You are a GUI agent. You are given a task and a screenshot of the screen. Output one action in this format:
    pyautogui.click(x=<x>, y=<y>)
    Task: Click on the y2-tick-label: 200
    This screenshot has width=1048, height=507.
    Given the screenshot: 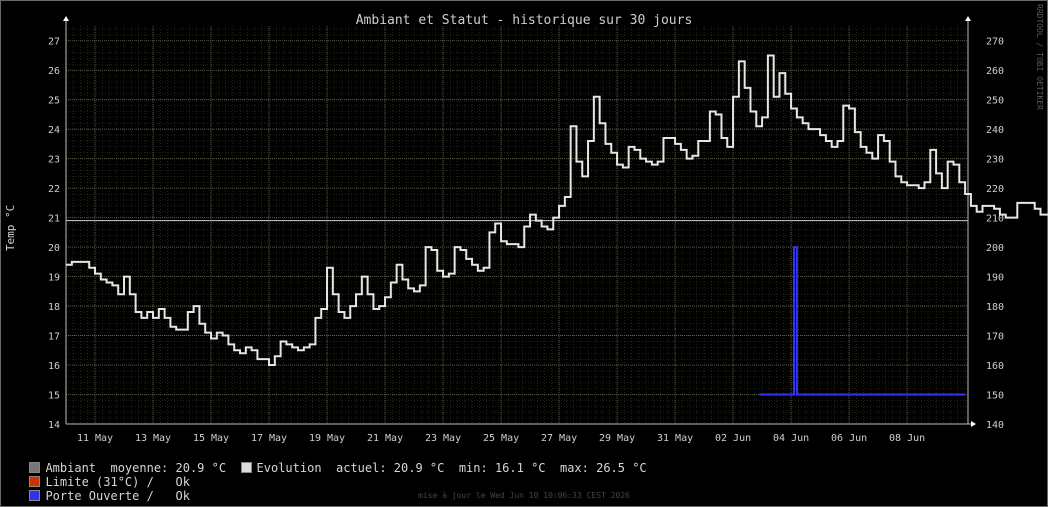 What is the action you would take?
    pyautogui.click(x=995, y=248)
    